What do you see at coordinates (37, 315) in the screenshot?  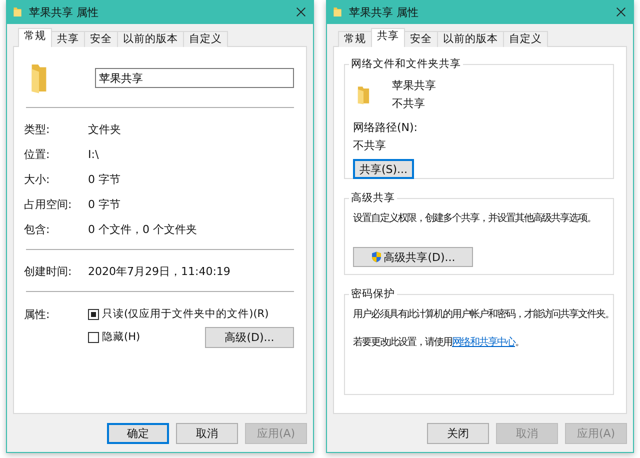 I see `attributes-label: 属性:` at bounding box center [37, 315].